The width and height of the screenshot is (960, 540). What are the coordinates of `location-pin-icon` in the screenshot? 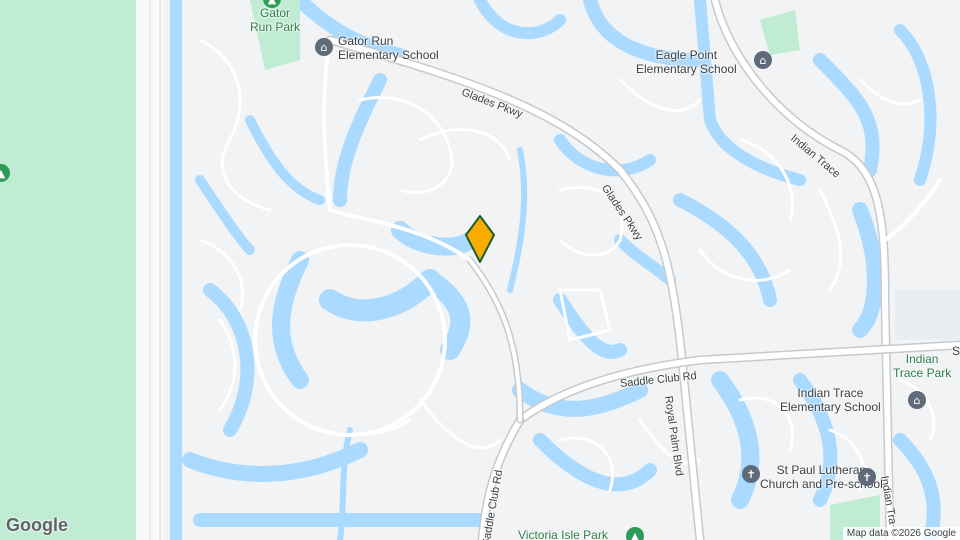 It's located at (480, 239).